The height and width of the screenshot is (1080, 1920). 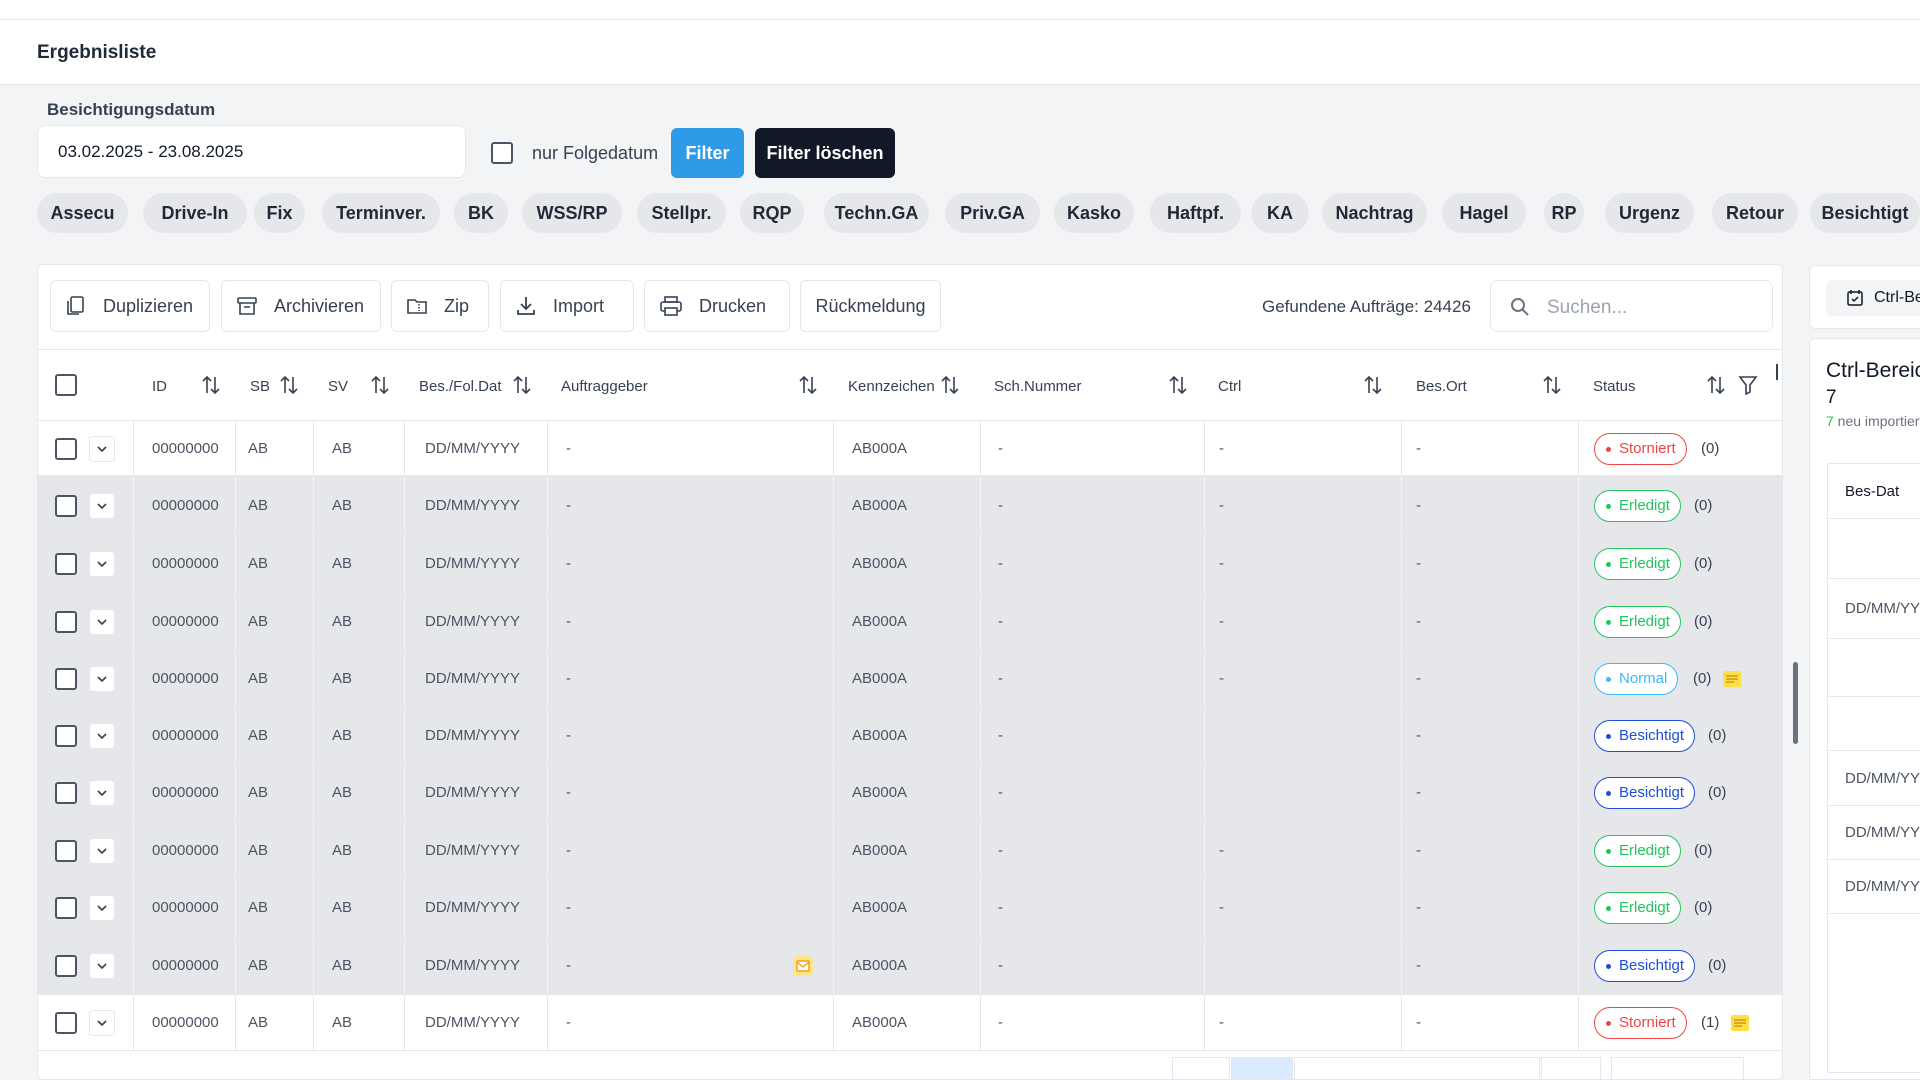 I want to click on sort-client-icon, so click(x=808, y=385).